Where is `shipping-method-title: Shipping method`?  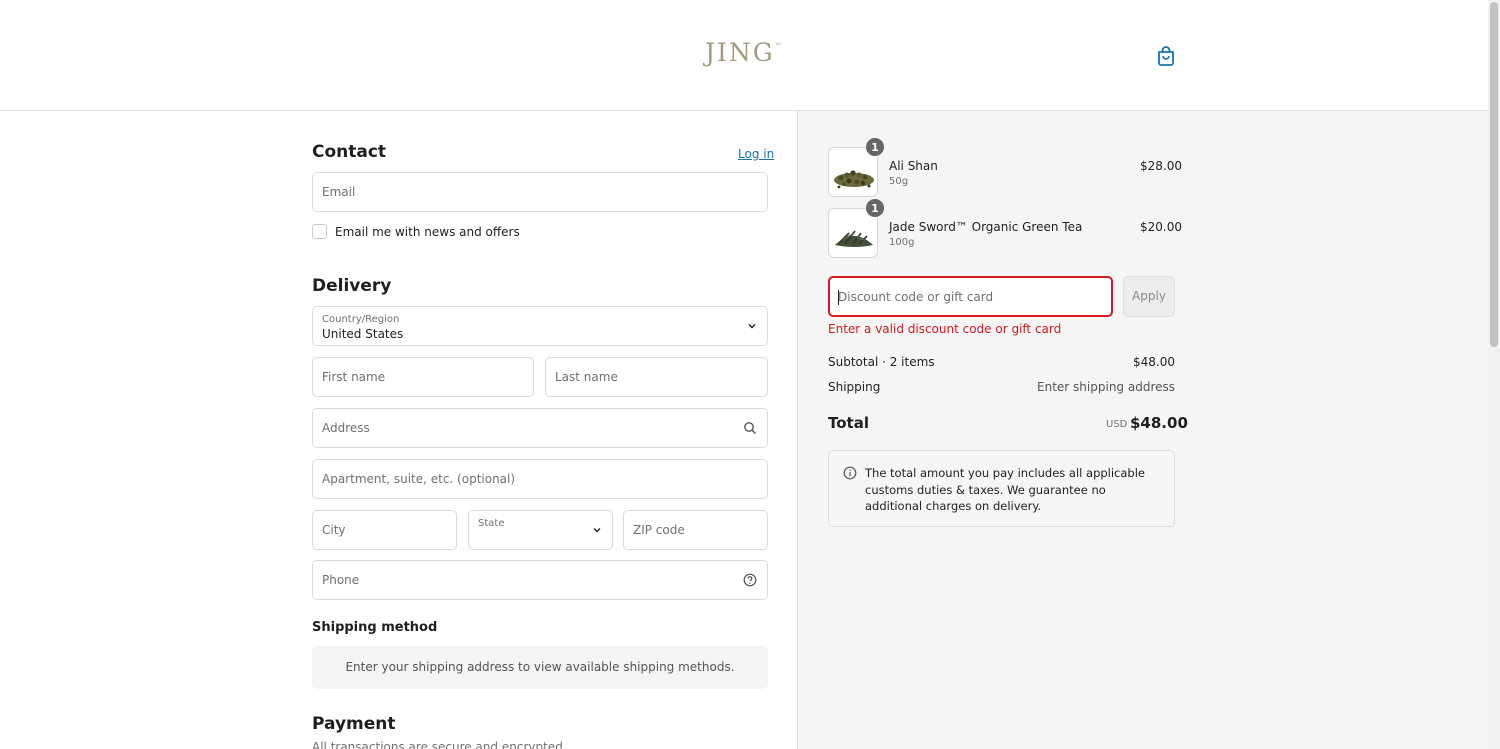
shipping-method-title: Shipping method is located at coordinates (375, 627).